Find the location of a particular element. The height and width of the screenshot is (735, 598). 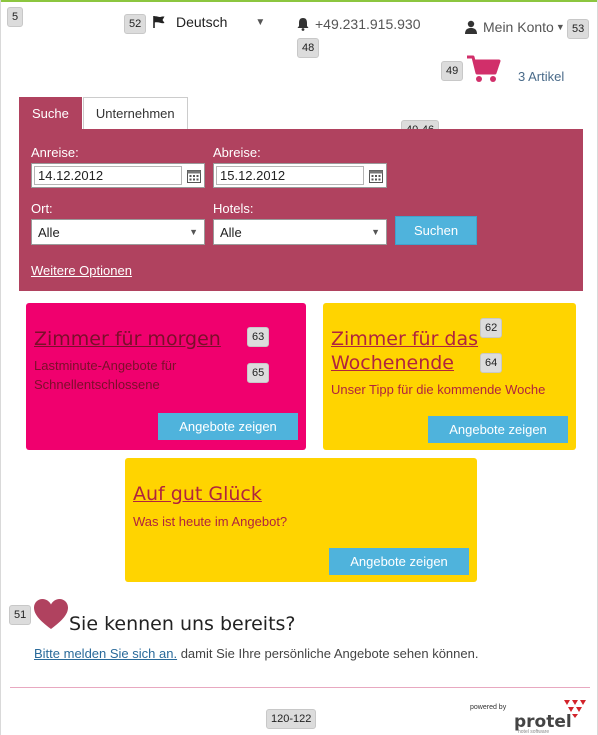

cart-button is located at coordinates (484, 69).